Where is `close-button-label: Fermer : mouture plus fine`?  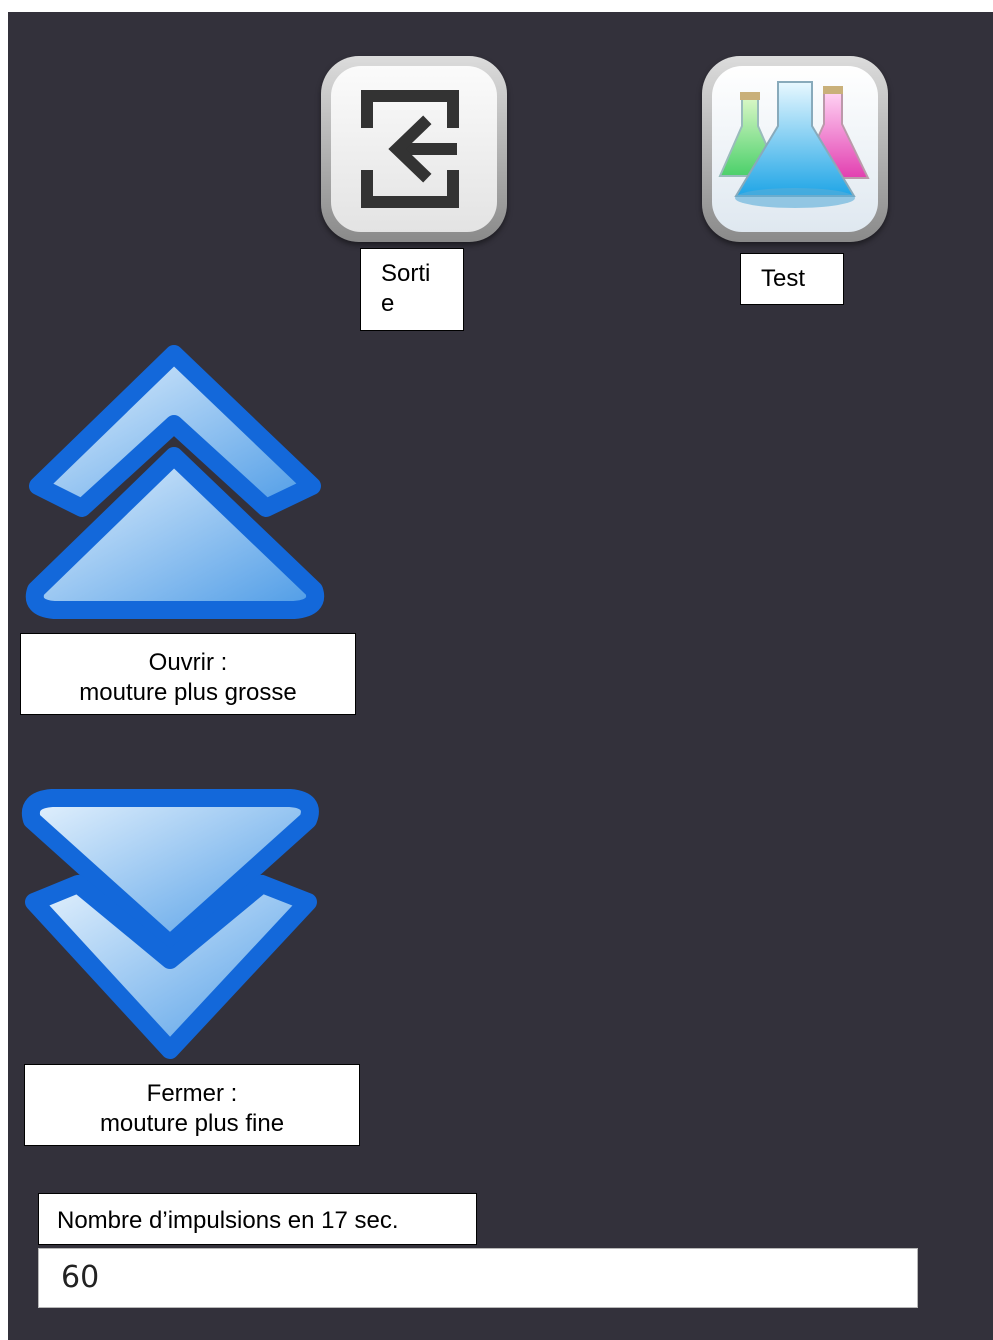 close-button-label: Fermer : mouture plus fine is located at coordinates (192, 1105).